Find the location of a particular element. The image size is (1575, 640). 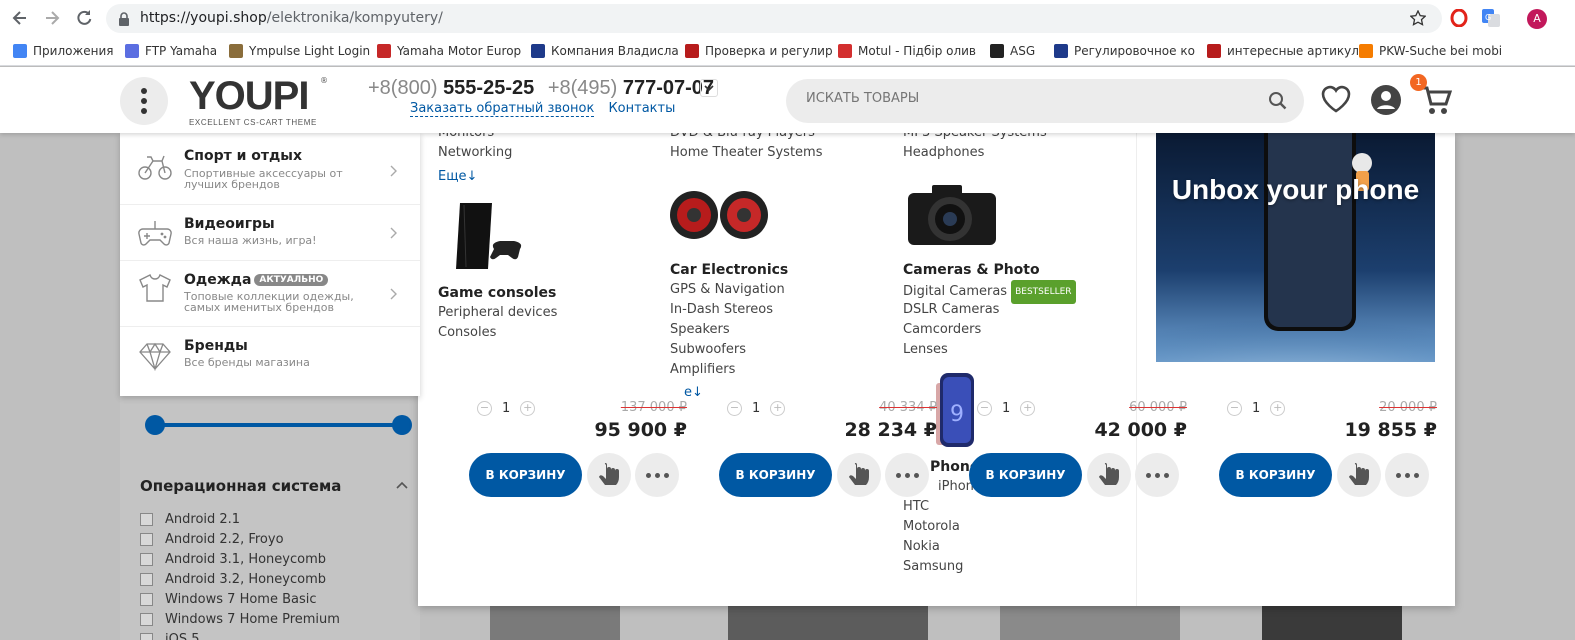

submenu-link: Nokia is located at coordinates (933, 547).